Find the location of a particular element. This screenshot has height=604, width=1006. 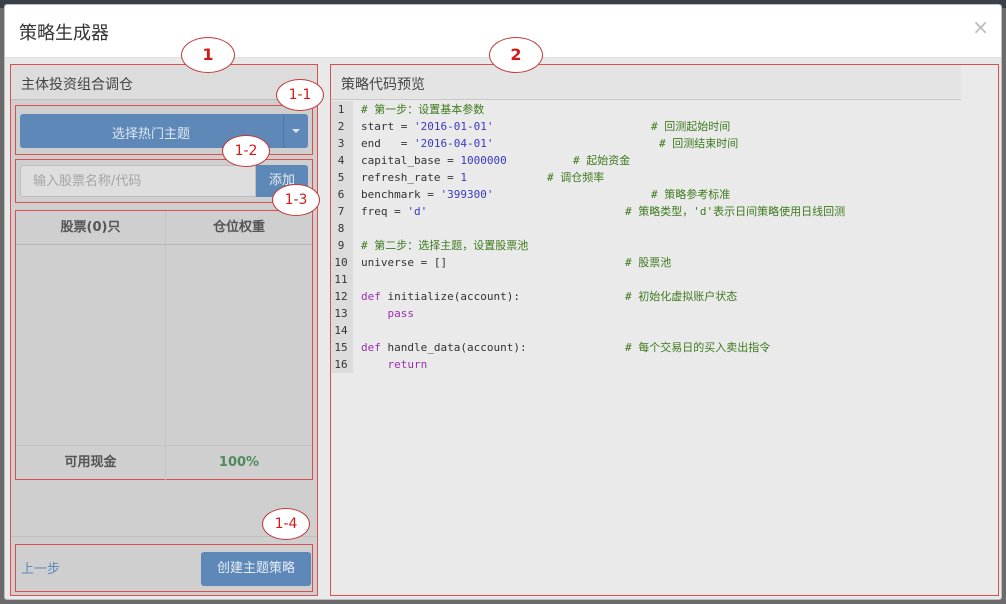

code-line: 9 # 第二步：选择主题，设置股票池 is located at coordinates (661, 245).